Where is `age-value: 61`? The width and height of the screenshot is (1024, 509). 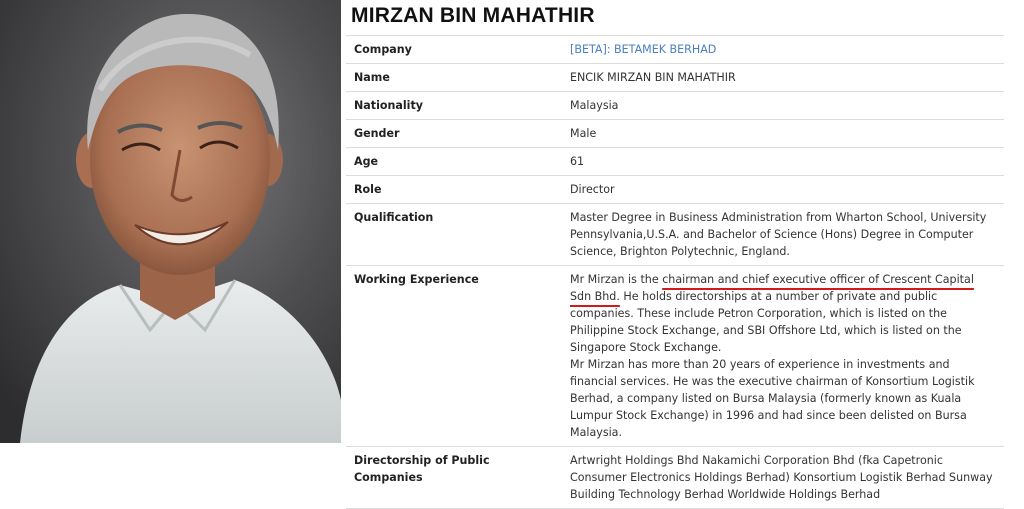
age-value: 61 is located at coordinates (783, 161).